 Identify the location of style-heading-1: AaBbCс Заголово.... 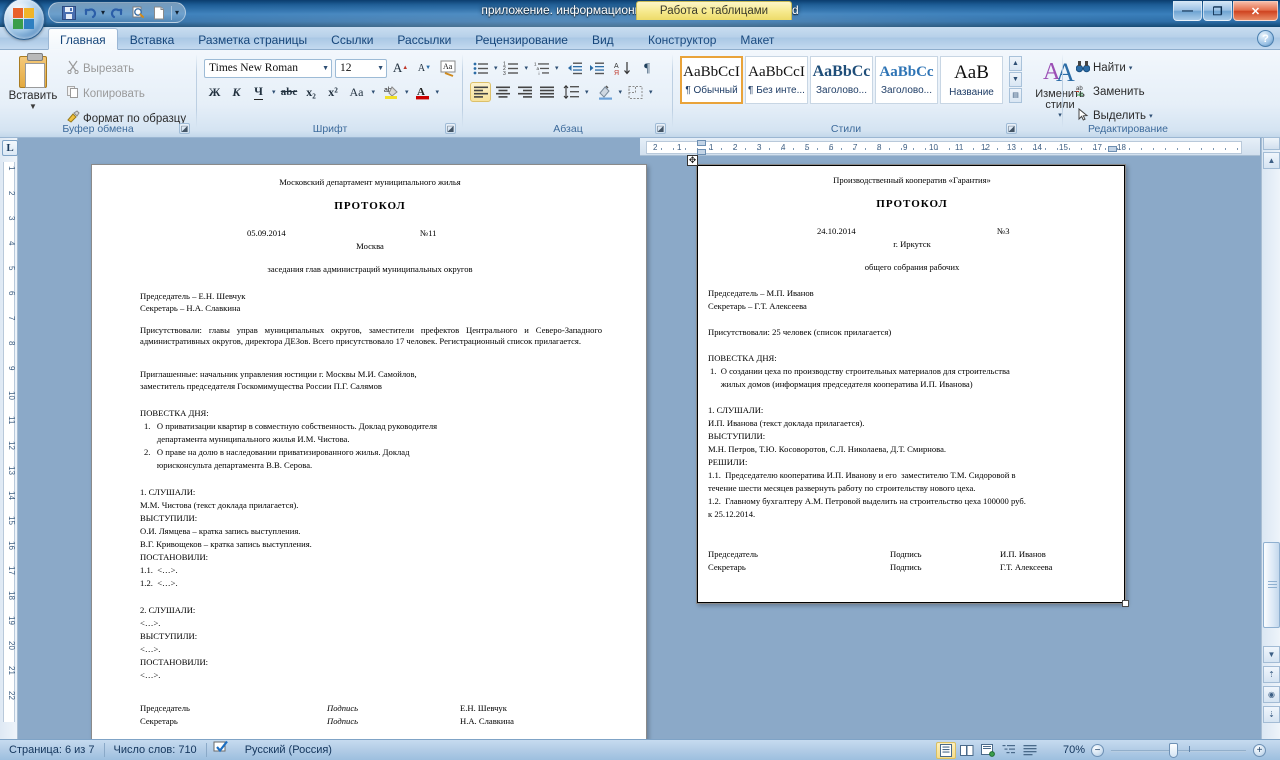
(841, 80).